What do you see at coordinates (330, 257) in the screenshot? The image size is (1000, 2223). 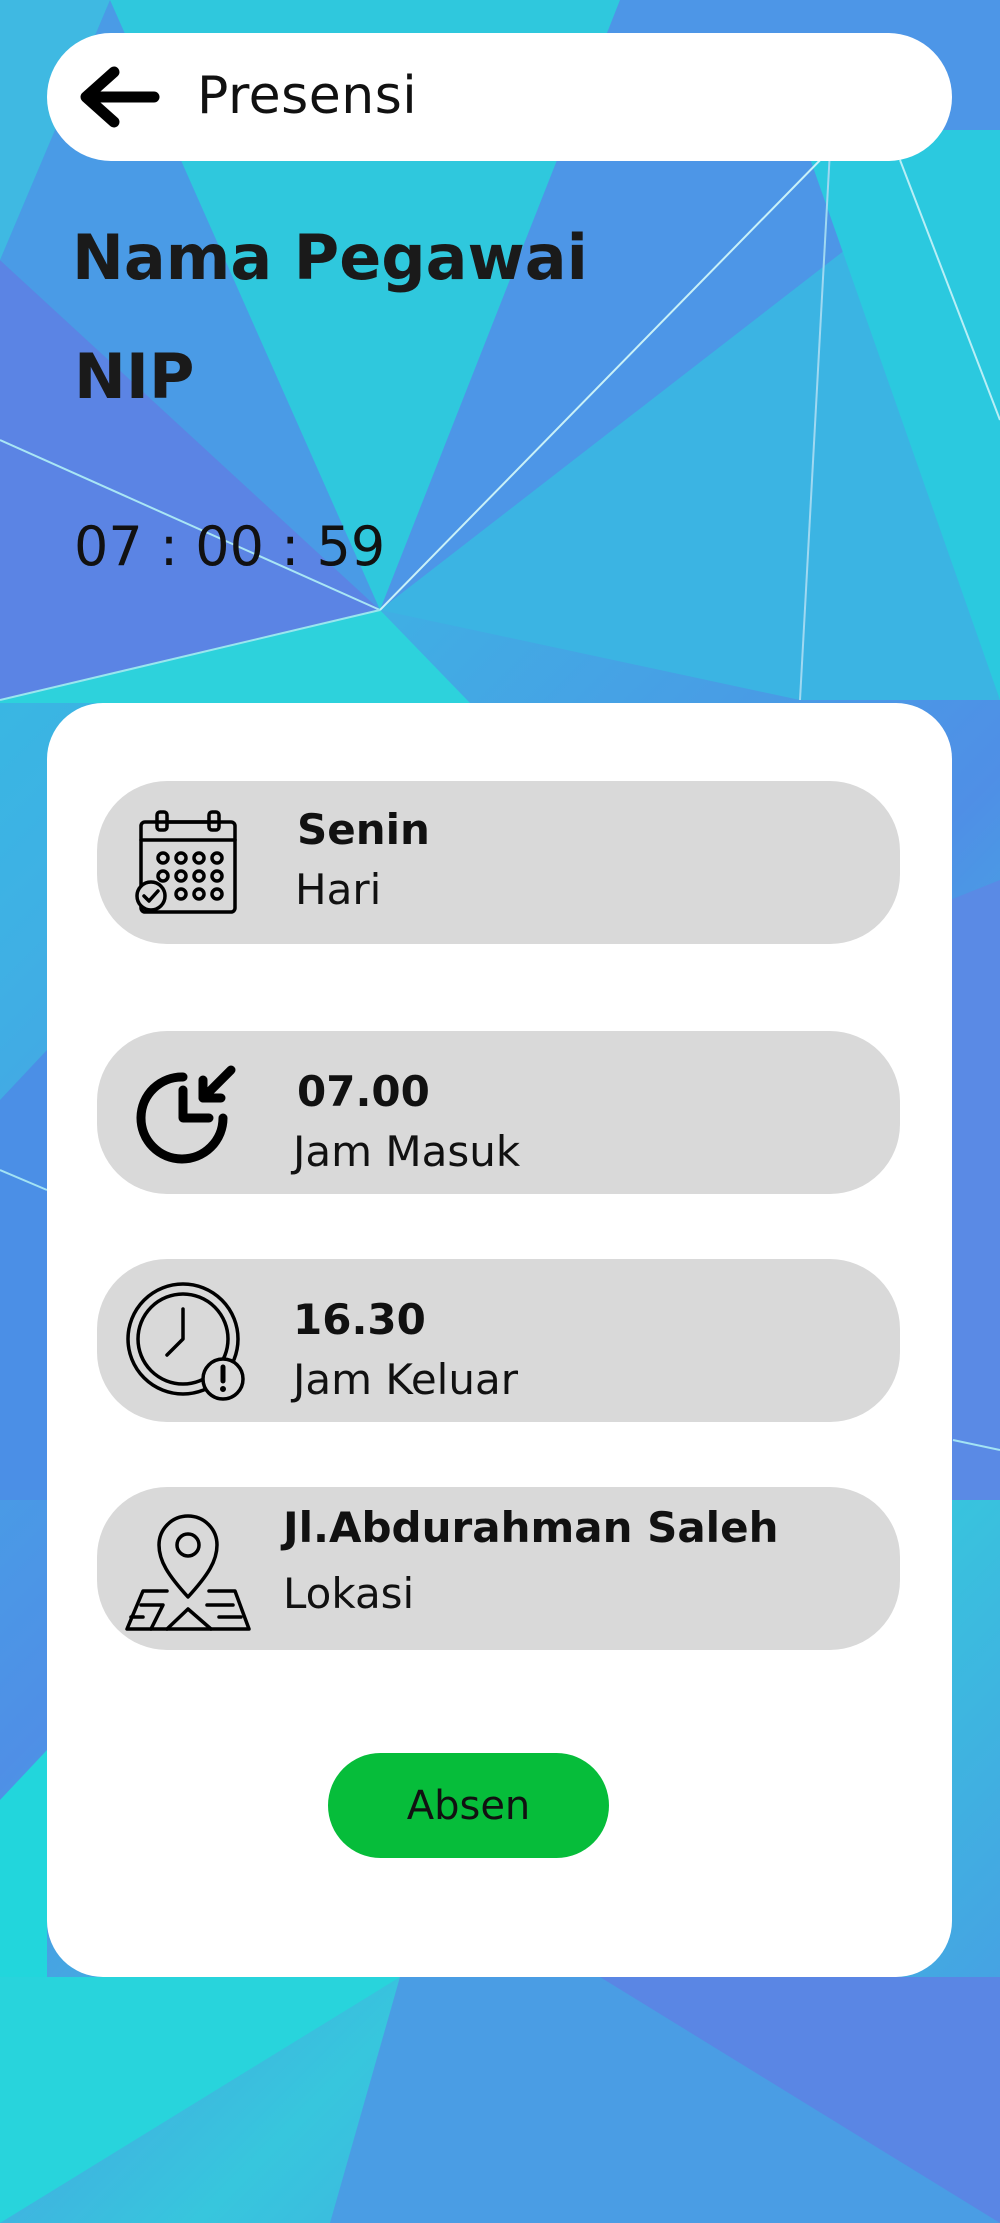 I see `employee-name: Nama Pegawai` at bounding box center [330, 257].